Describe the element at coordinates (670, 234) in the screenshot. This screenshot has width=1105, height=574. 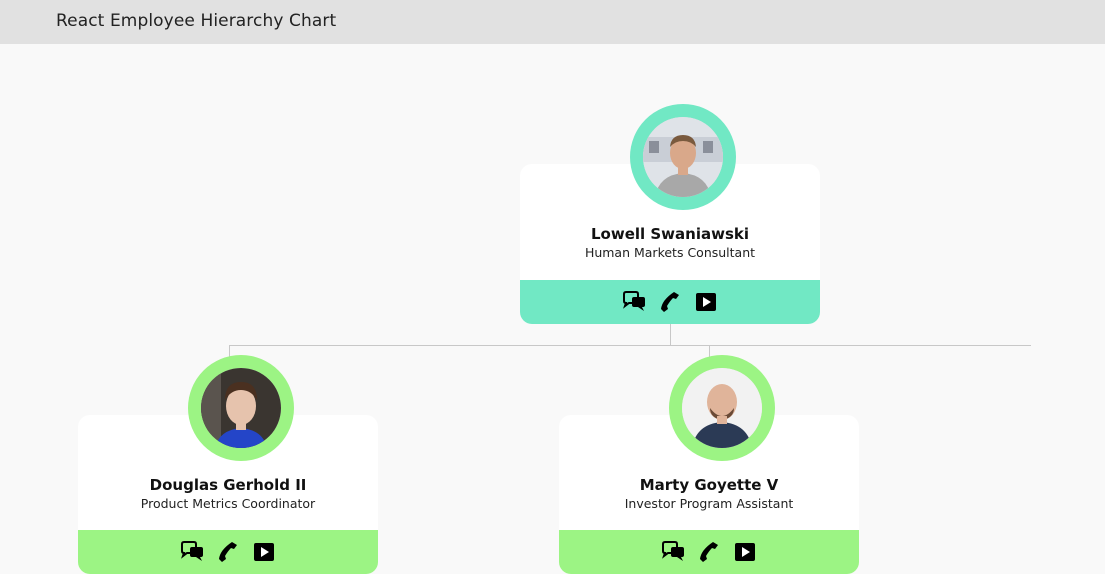
I see `employee-name: Lowell Swaniawski` at that location.